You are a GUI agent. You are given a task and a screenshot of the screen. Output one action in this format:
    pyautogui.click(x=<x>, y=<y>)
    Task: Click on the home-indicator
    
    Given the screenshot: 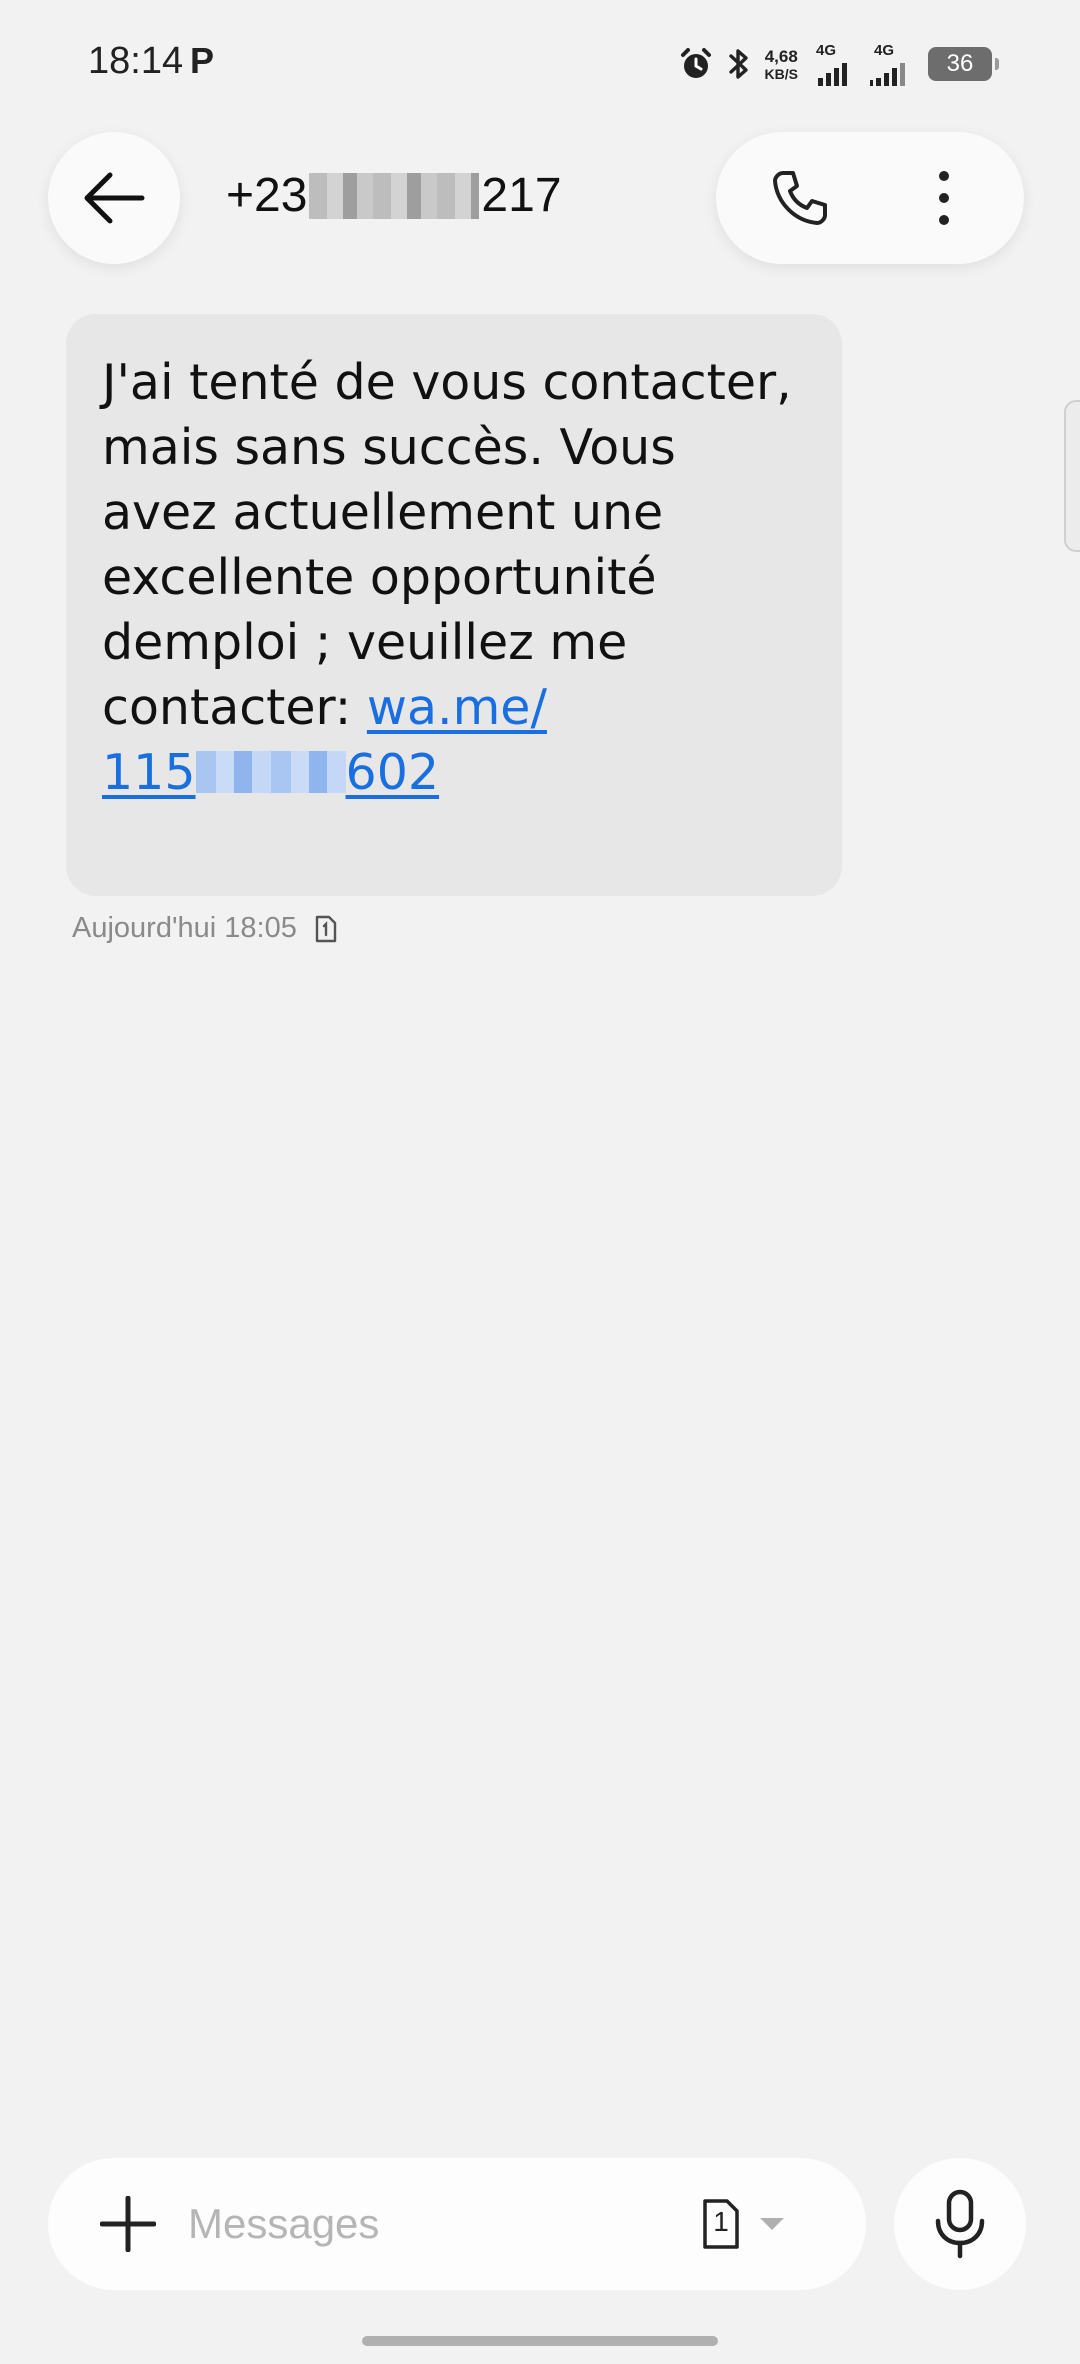 What is the action you would take?
    pyautogui.click(x=540, y=2341)
    